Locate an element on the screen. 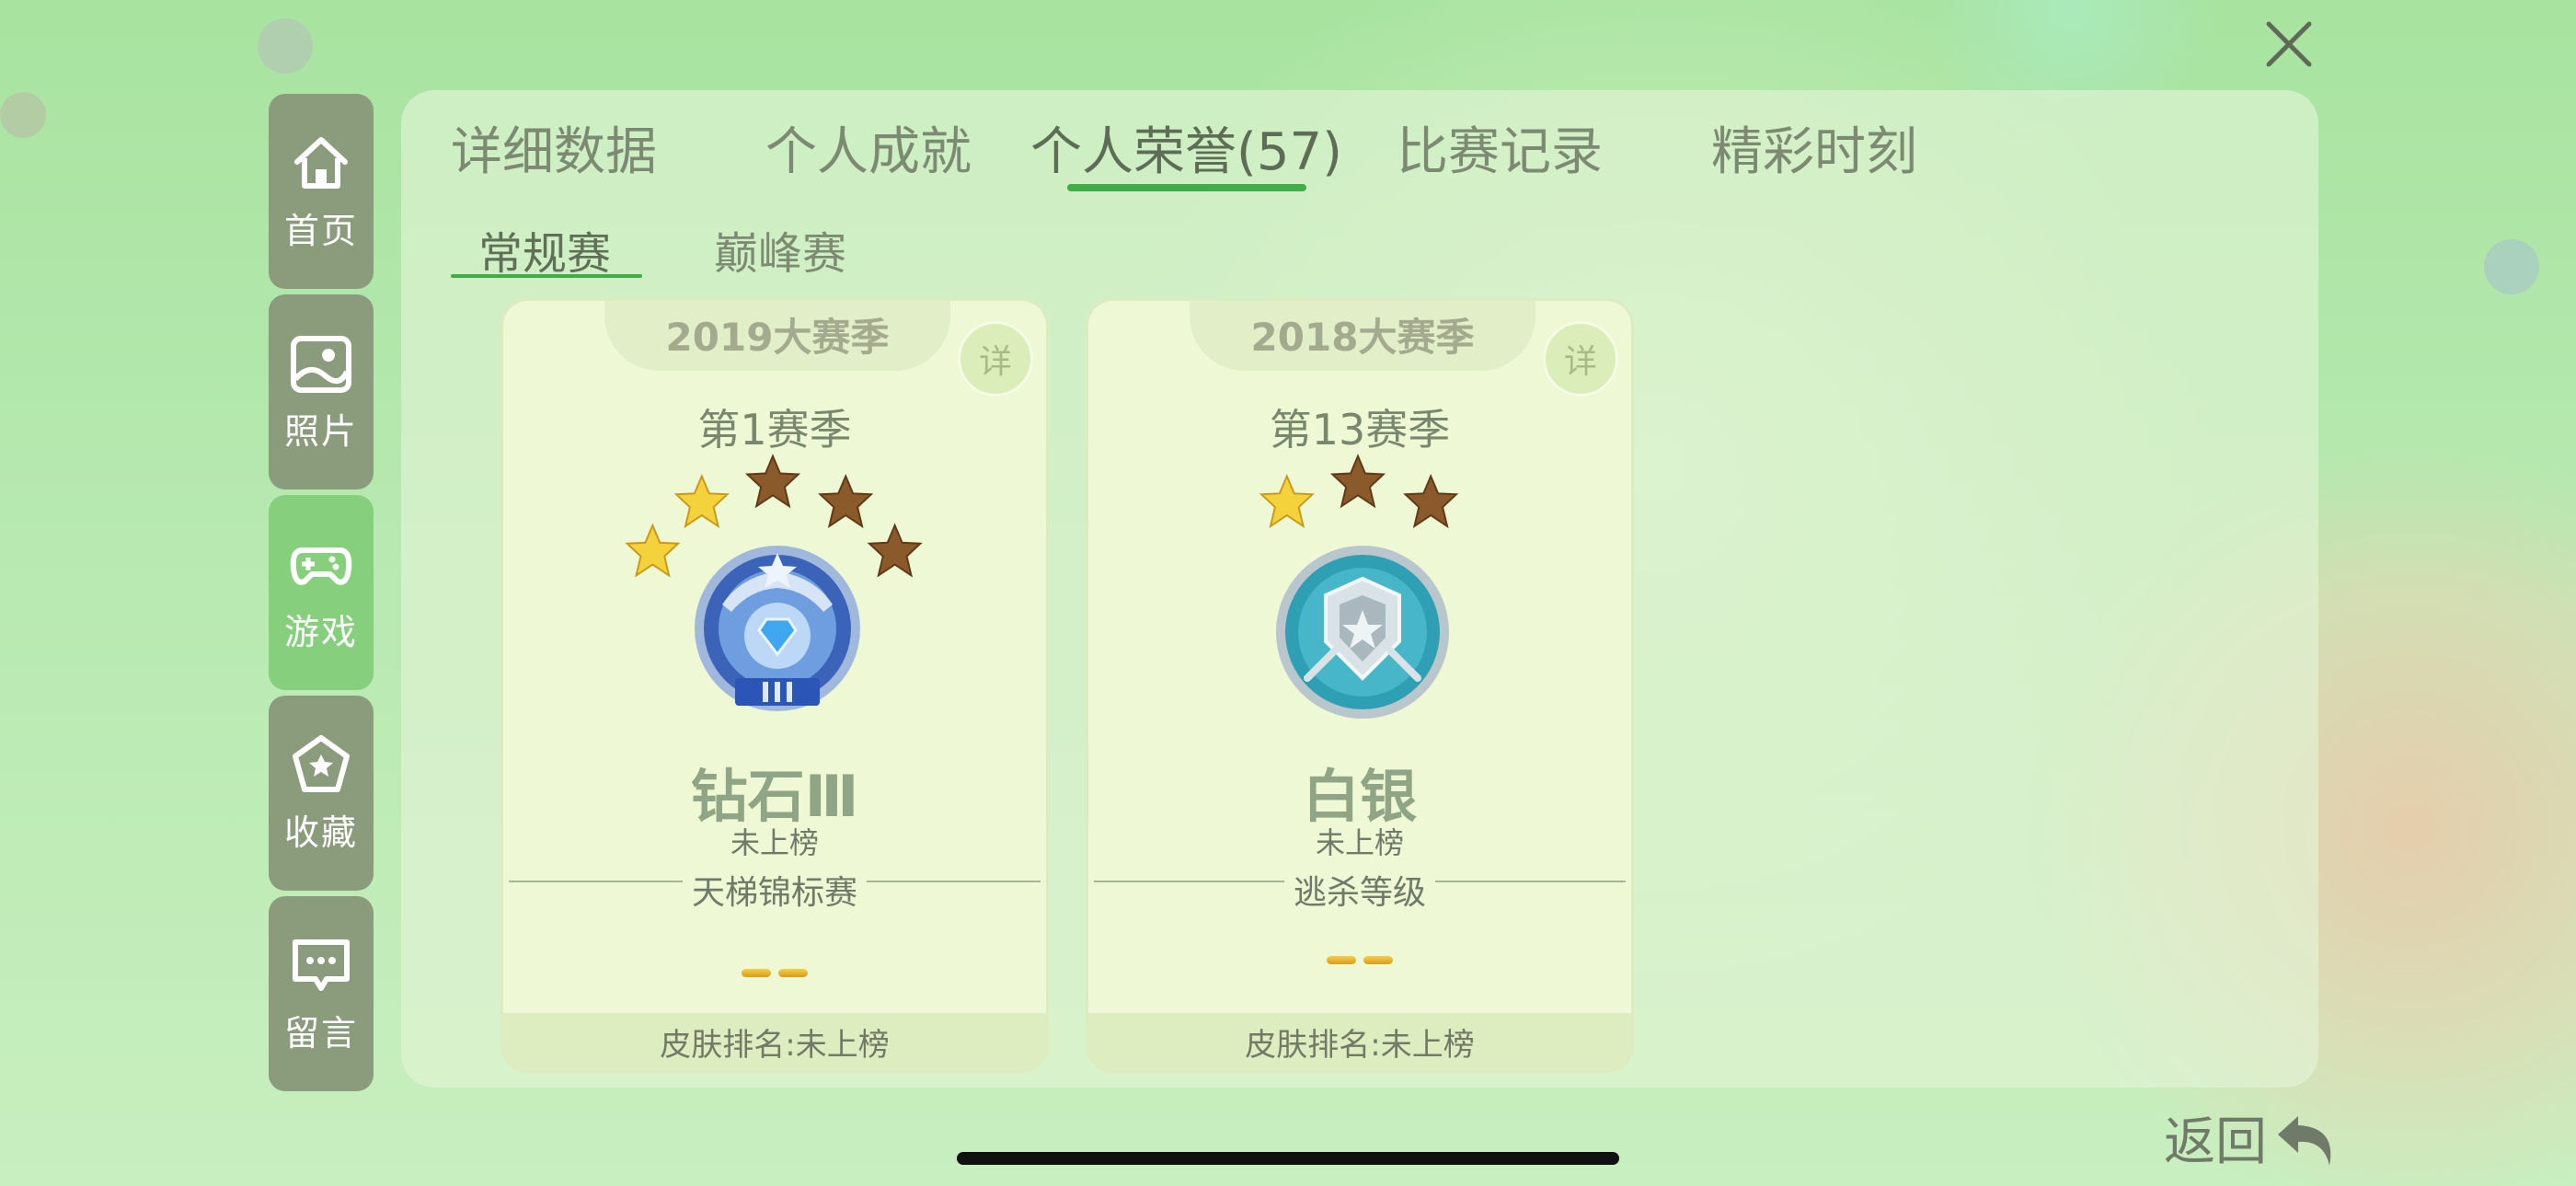 This screenshot has height=1186, width=2576. diamond-rank-badge is located at coordinates (777, 628).